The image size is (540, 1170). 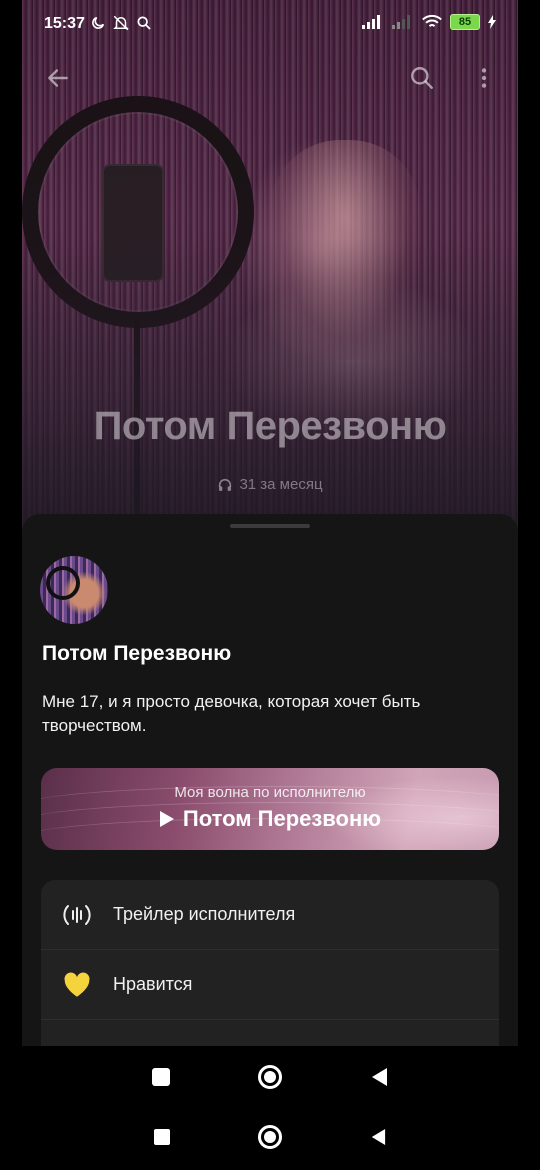 I want to click on hero-artist-title: Потом Перезвоню, so click(x=270, y=426).